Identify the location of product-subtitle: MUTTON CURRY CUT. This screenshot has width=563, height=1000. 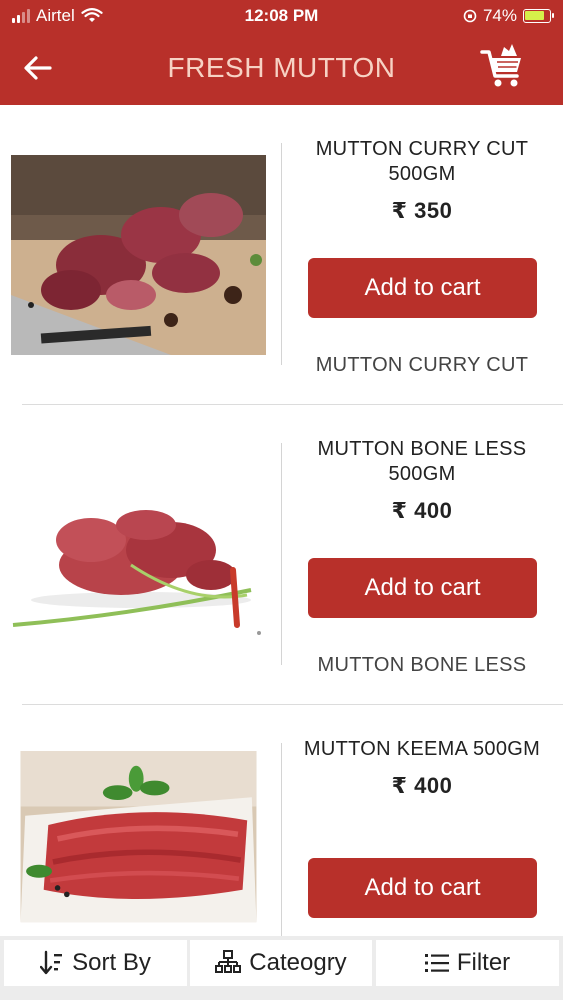
(422, 365).